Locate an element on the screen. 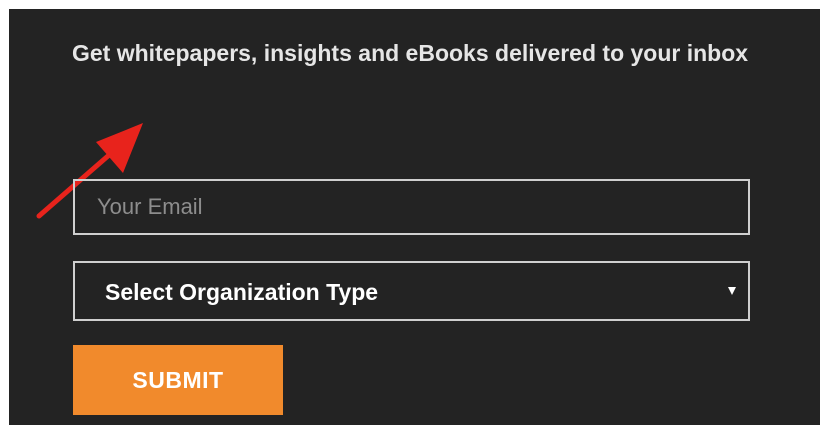  organization-type-select: Select Organization Type is located at coordinates (411, 291).